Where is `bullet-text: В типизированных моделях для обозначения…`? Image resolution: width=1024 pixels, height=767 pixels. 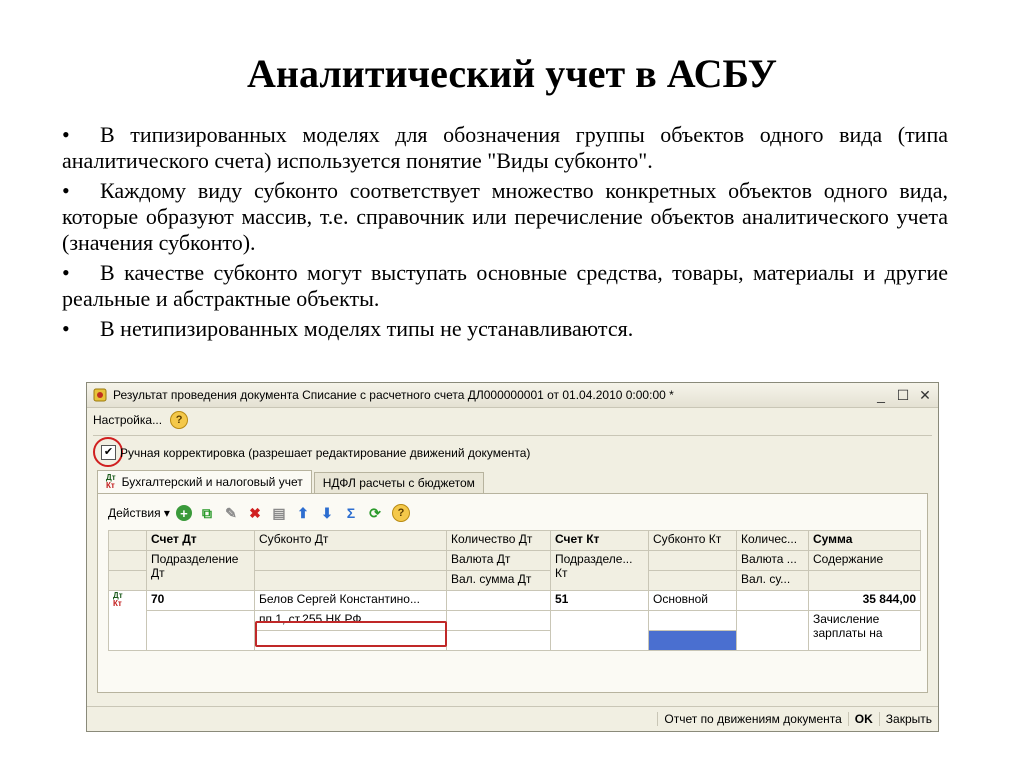 bullet-text: В типизированных моделях для обозначения… is located at coordinates (505, 147).